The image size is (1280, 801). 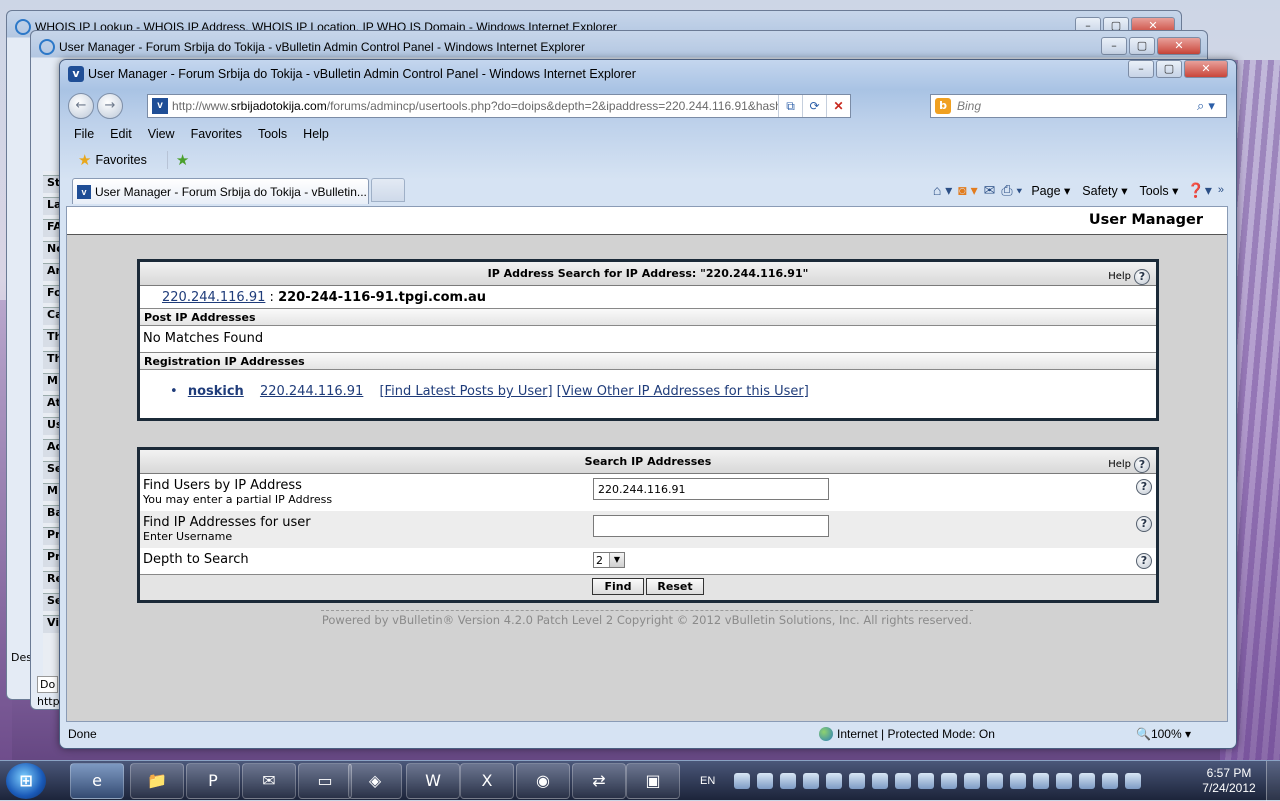 I want to click on ip-address-link: 220.244.116.91, so click(x=213, y=297).